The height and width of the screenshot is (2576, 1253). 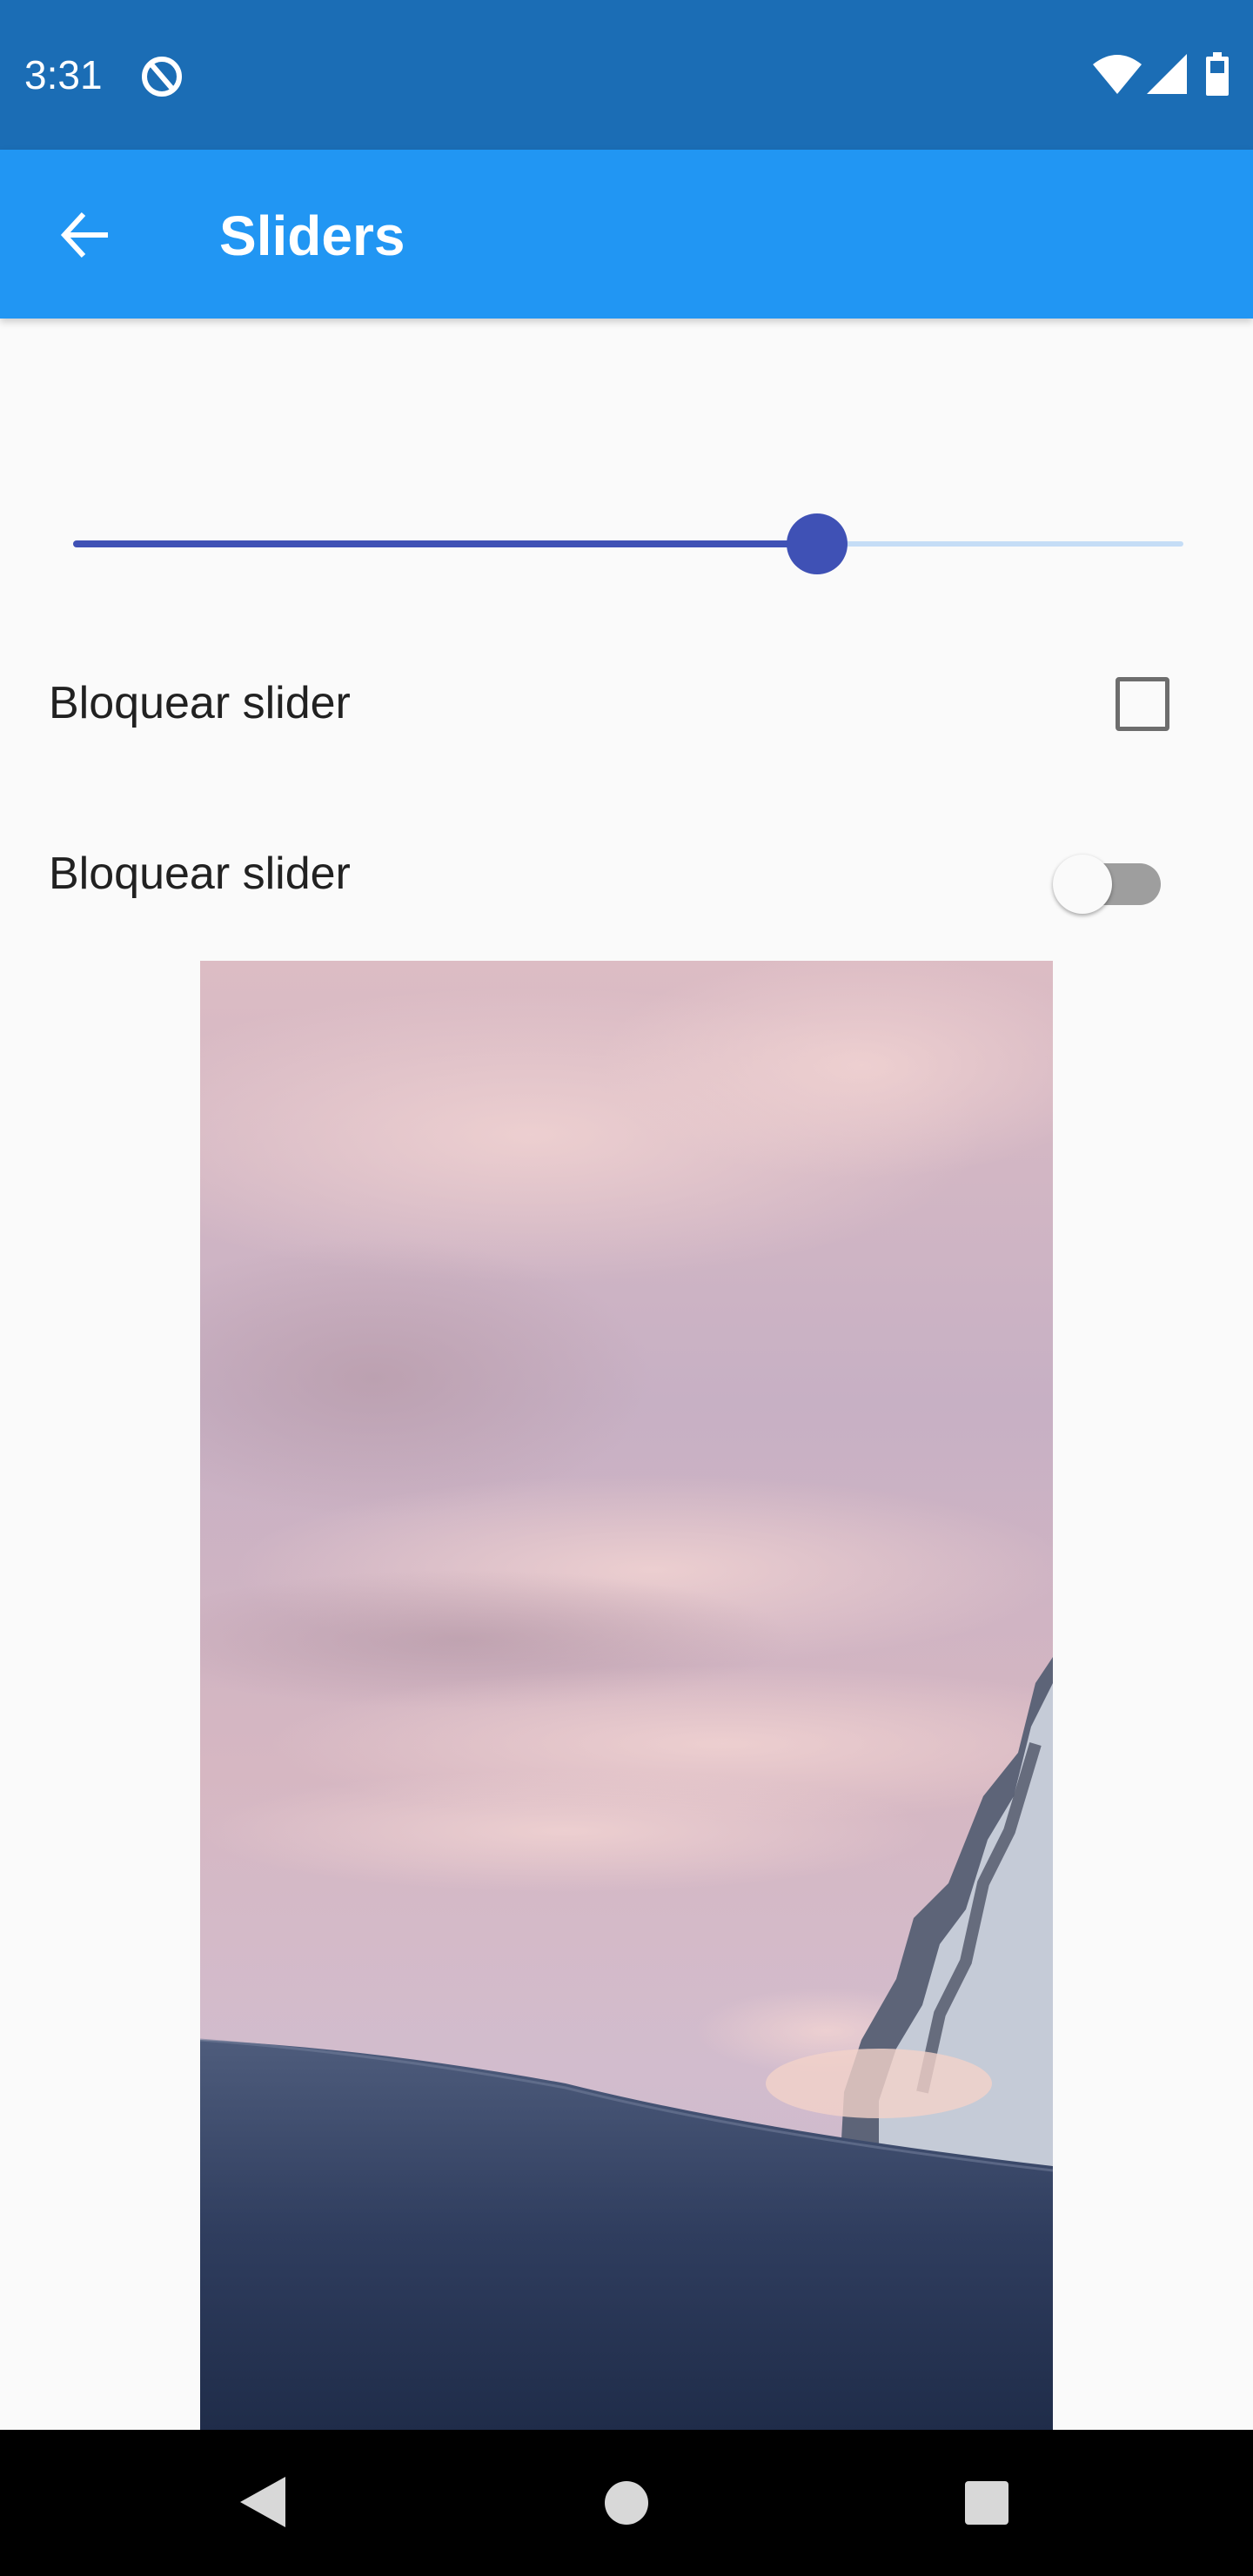 What do you see at coordinates (200, 703) in the screenshot?
I see `checkbox-label: Bloquear slider` at bounding box center [200, 703].